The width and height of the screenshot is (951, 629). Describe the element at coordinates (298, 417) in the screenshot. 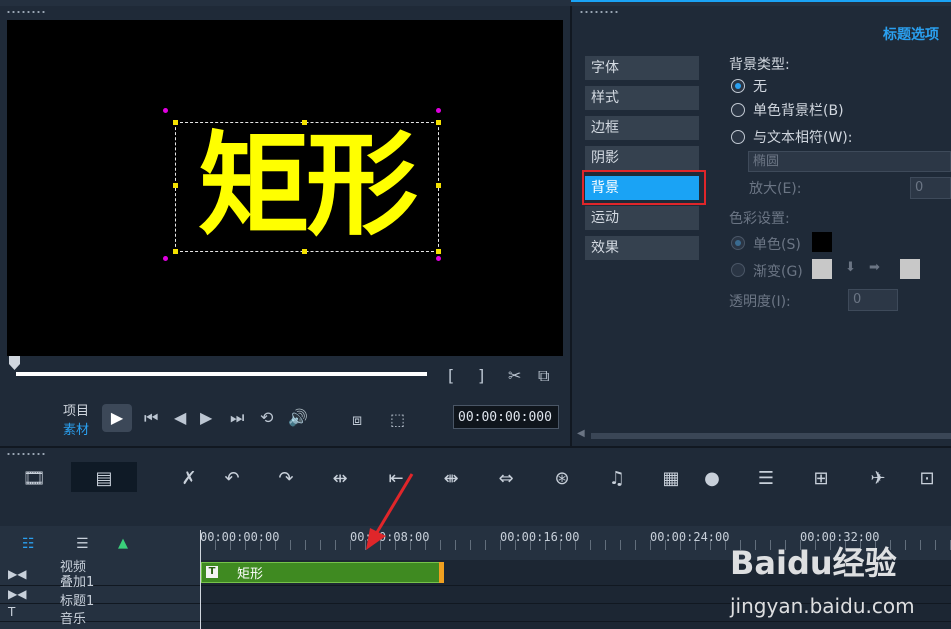

I see `volume-icon: 🔊` at that location.